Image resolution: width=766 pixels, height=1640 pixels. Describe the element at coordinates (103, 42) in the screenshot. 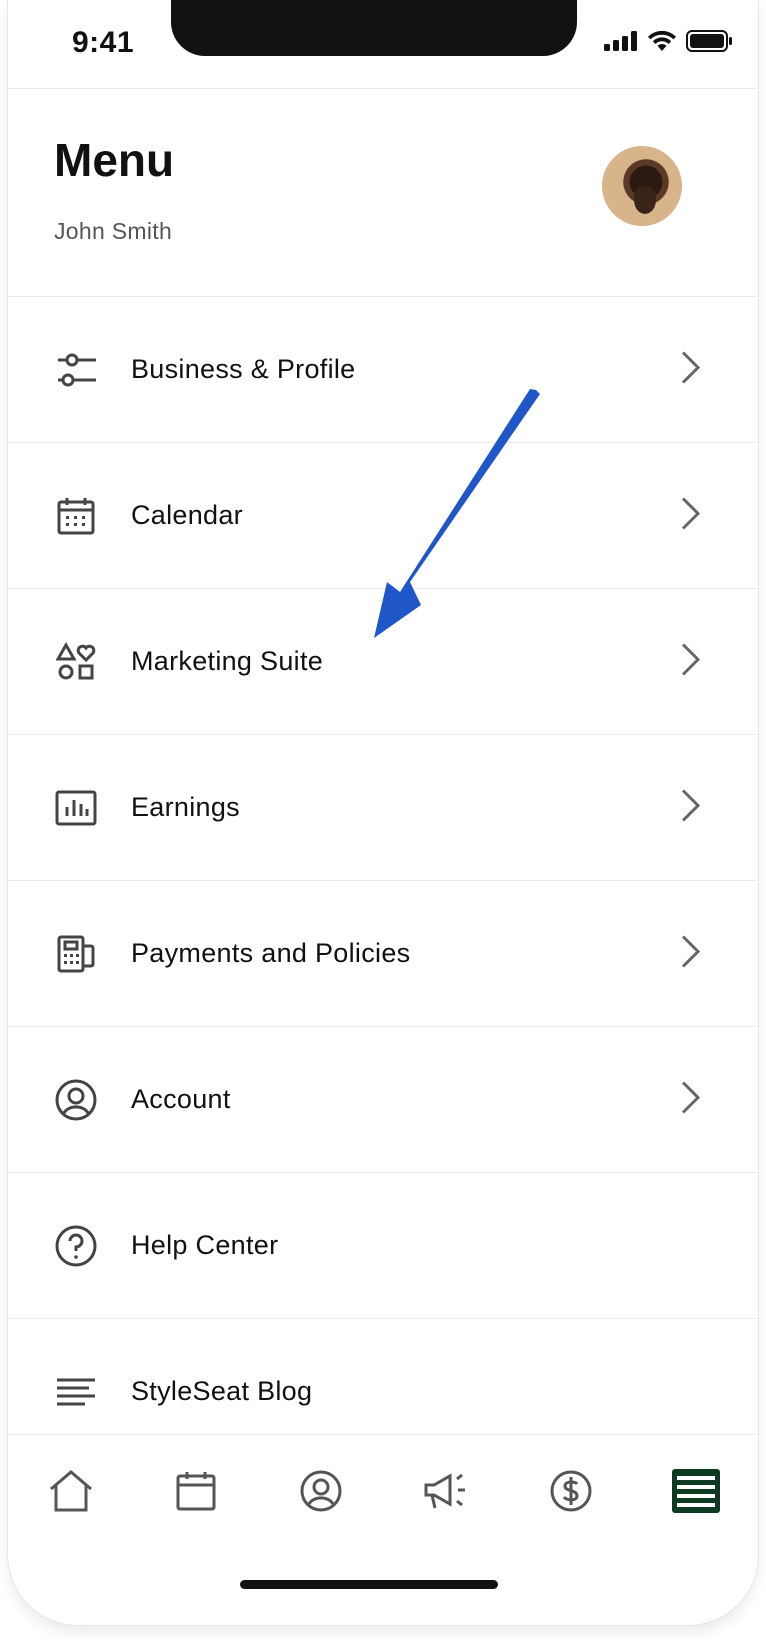

I see `status-time: 9:41` at that location.